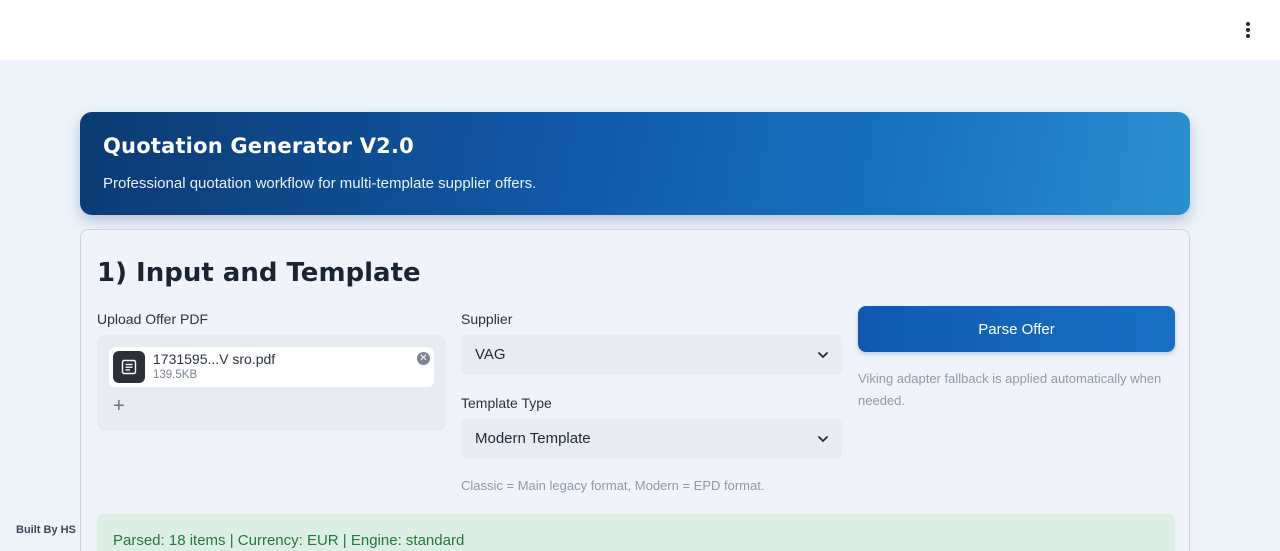  What do you see at coordinates (651, 439) in the screenshot?
I see `template-type-select: Modern Template` at bounding box center [651, 439].